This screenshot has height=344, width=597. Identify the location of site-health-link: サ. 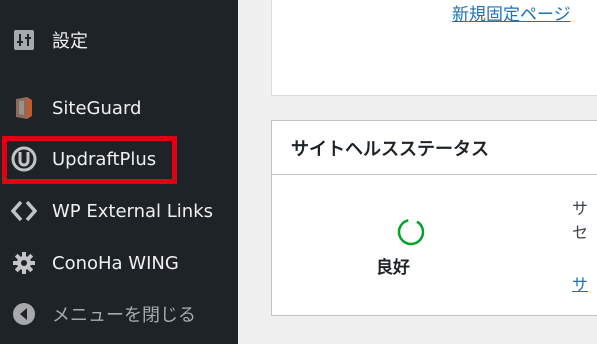
(580, 283).